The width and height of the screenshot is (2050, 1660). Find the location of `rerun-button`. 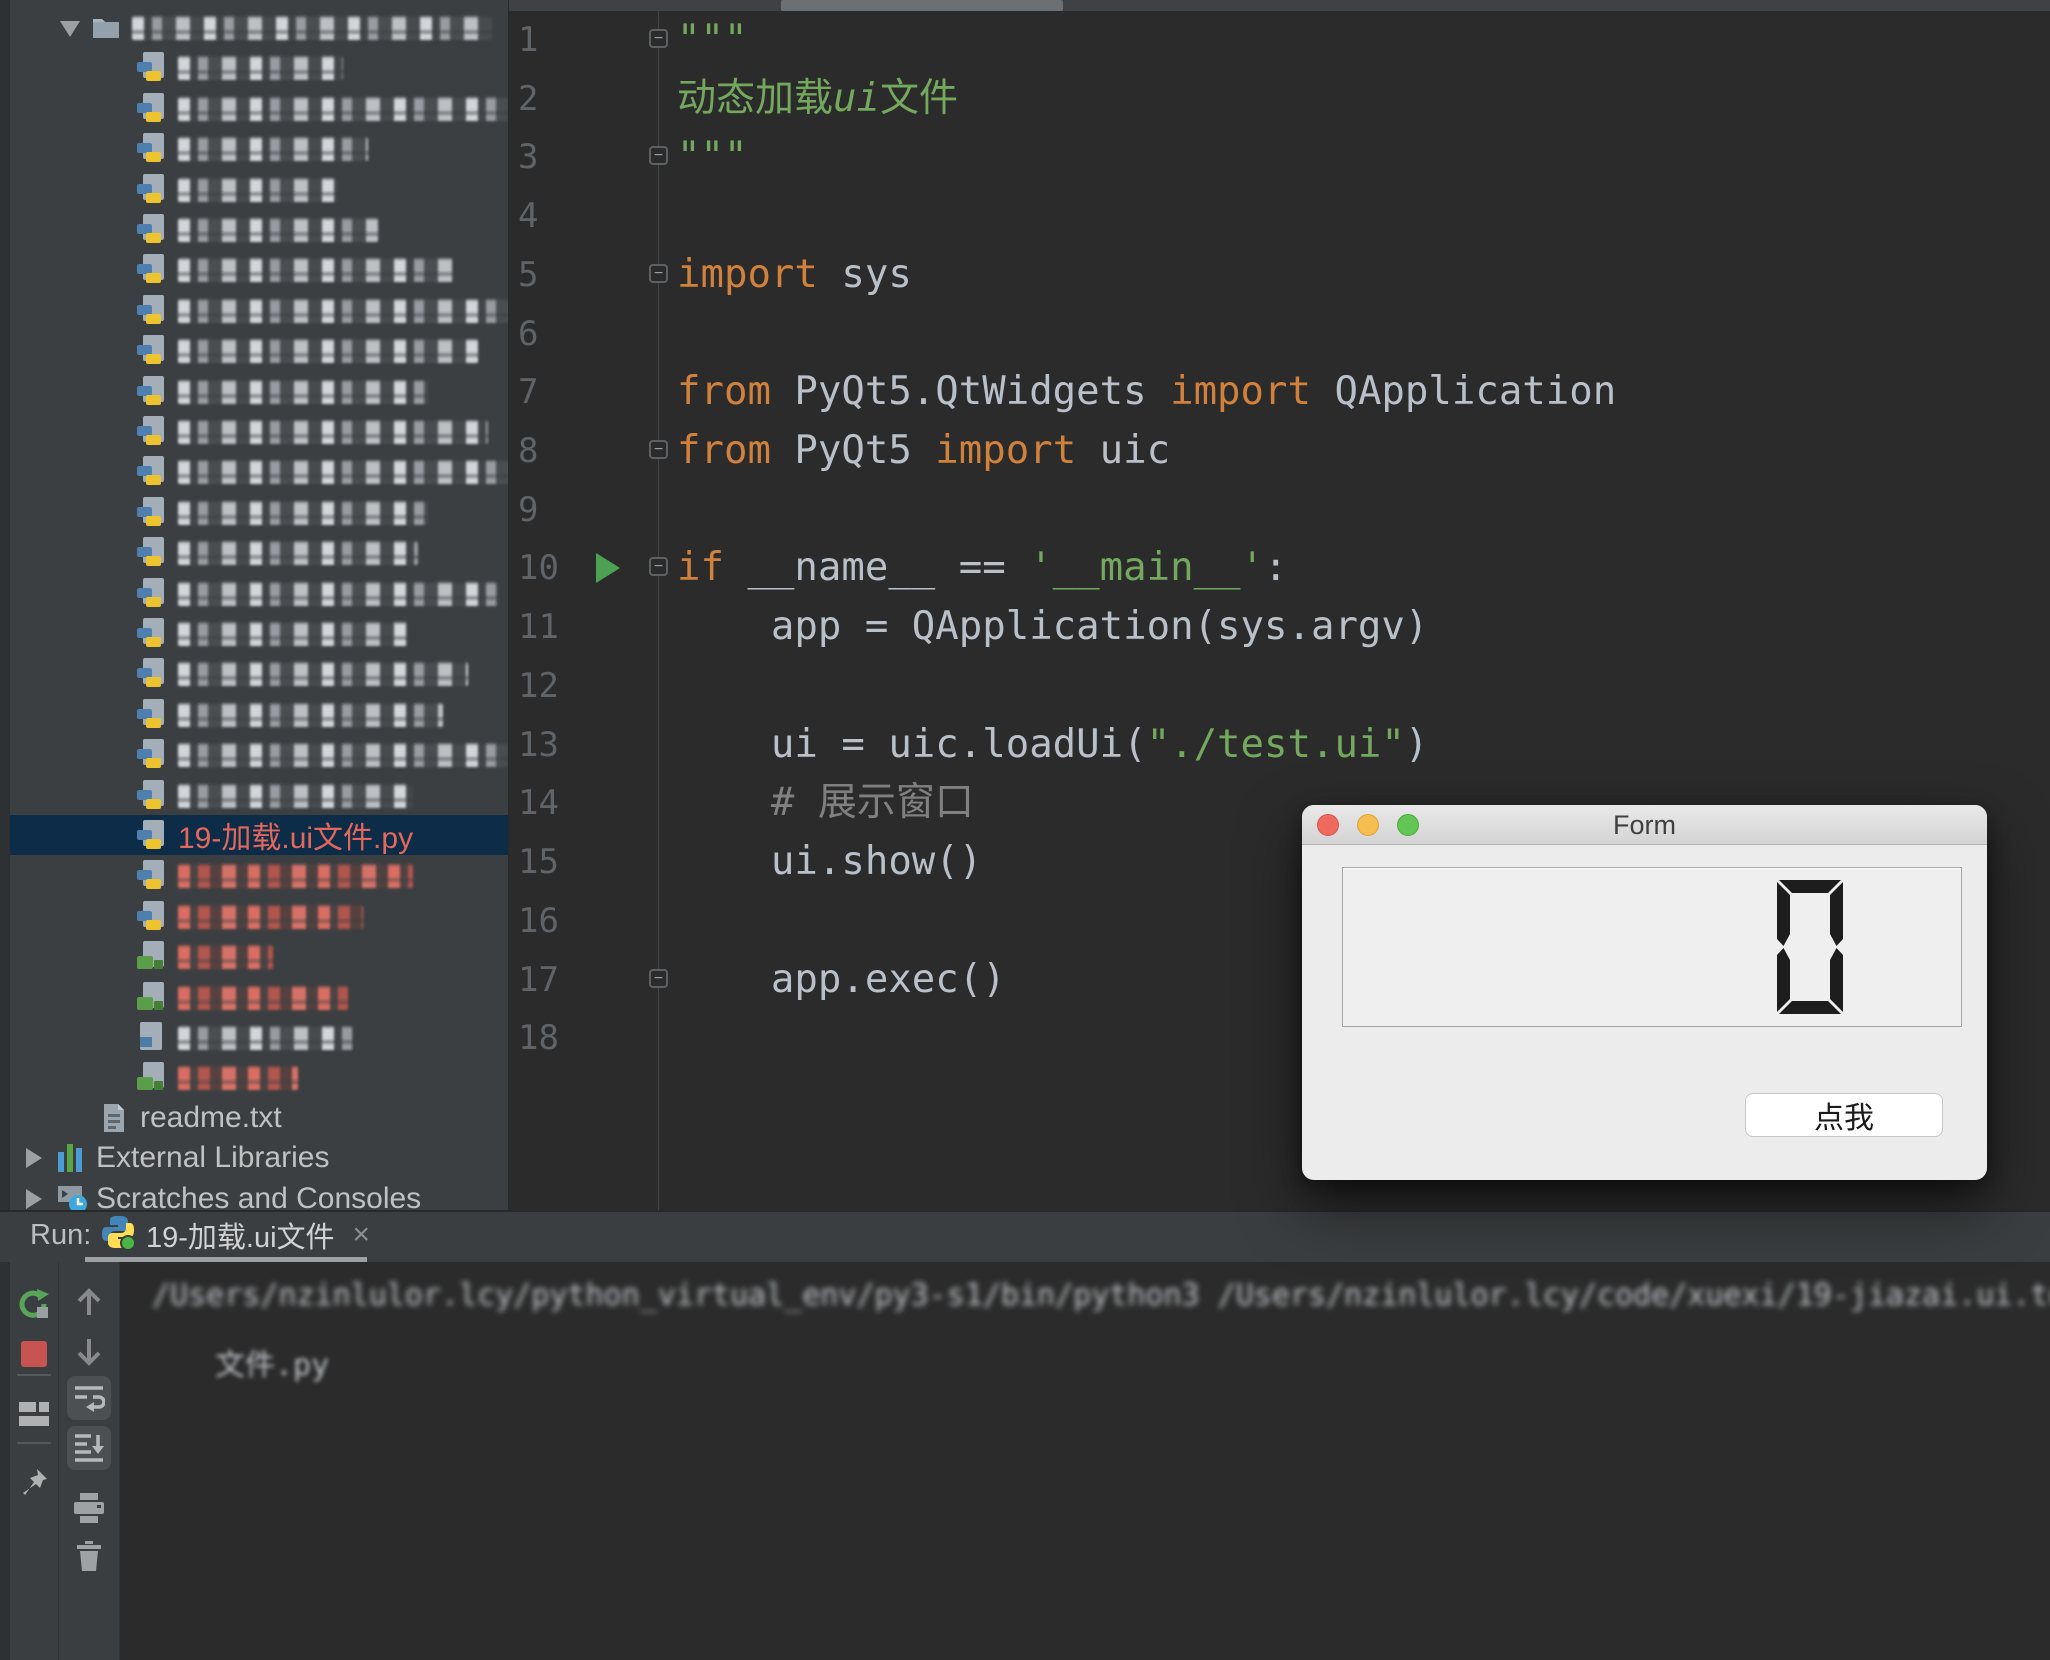

rerun-button is located at coordinates (34, 1304).